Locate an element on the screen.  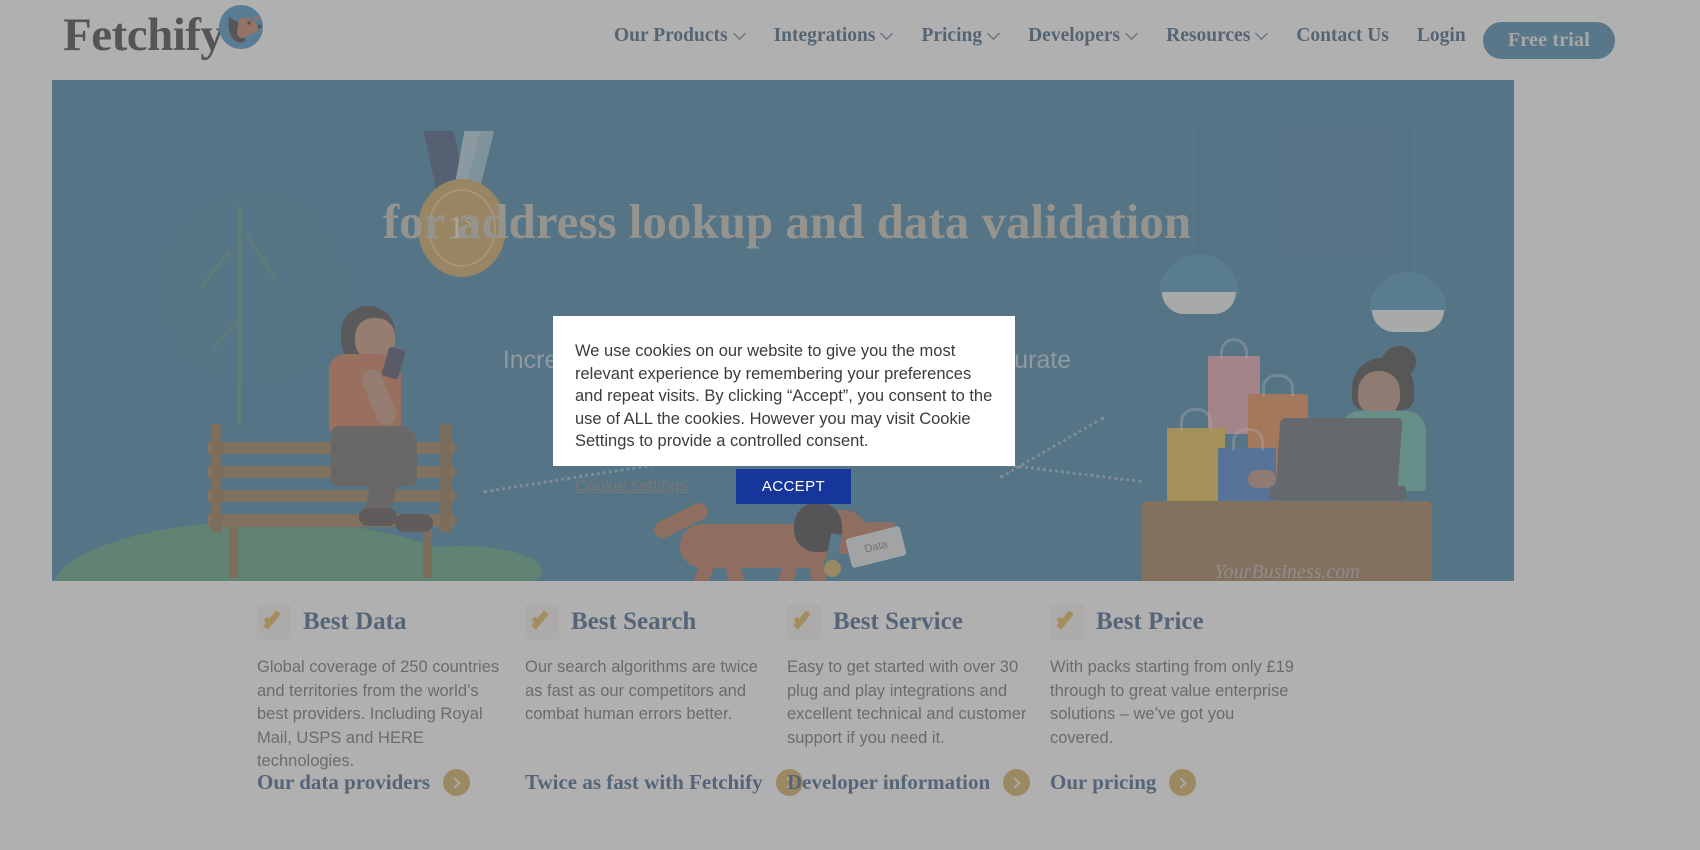
feature-title: Best Price is located at coordinates (1150, 621).